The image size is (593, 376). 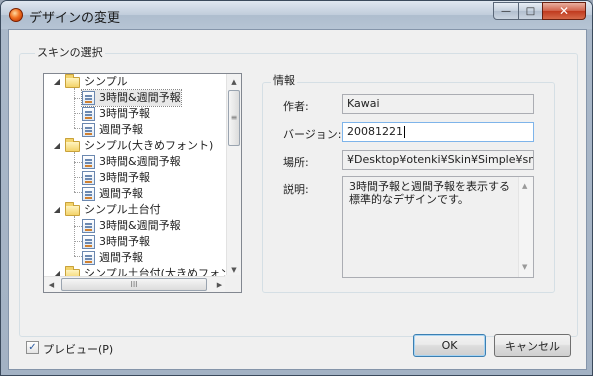 I want to click on text-caret, so click(x=404, y=132).